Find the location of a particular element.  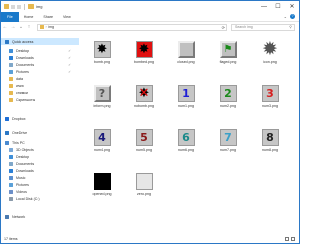

nav-item: Downloads is located at coordinates (40, 170).